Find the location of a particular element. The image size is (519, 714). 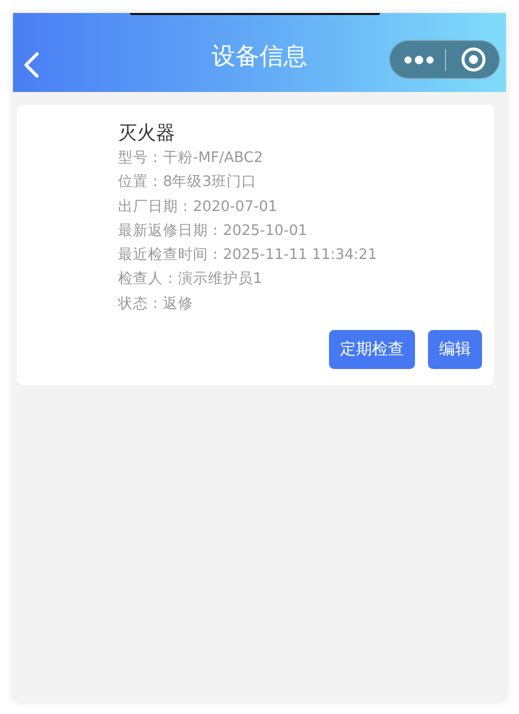

device-detail: 最近检查时间：2025-11-11 11:34:21 is located at coordinates (248, 256).